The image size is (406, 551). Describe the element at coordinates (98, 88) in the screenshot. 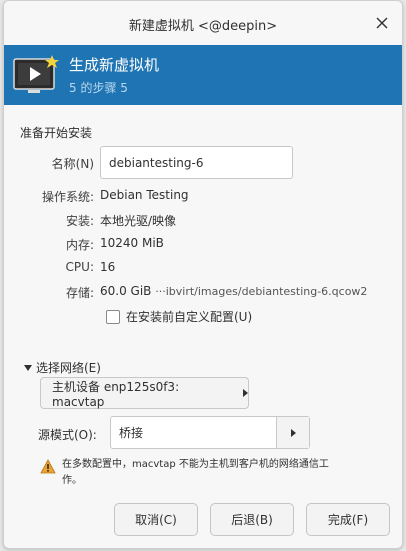

I see `step-indicator: 5 的步骤 5` at that location.